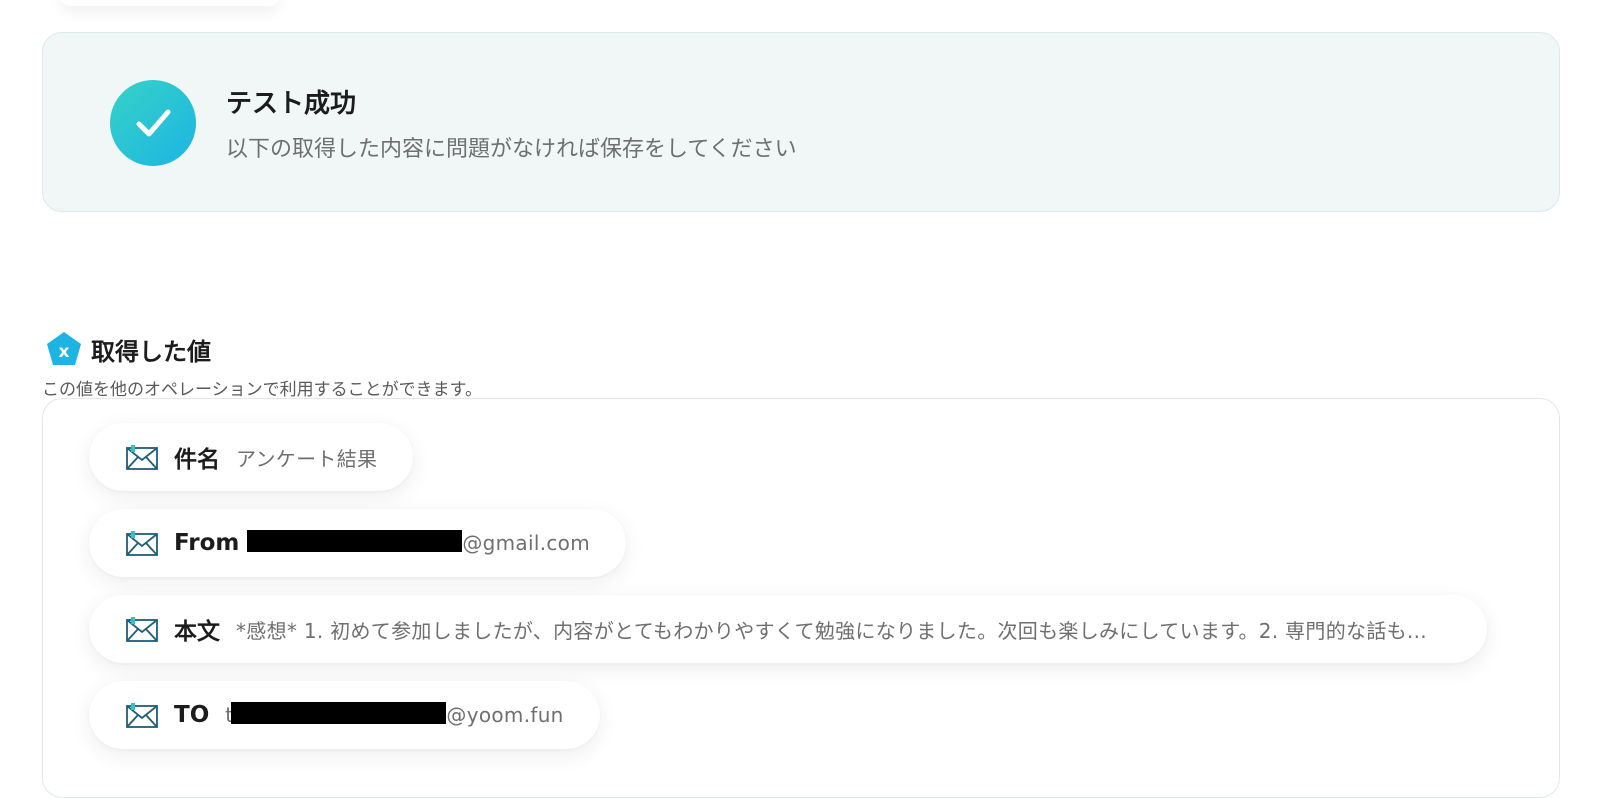 The image size is (1600, 798). What do you see at coordinates (207, 543) in the screenshot?
I see `field-label: From` at bounding box center [207, 543].